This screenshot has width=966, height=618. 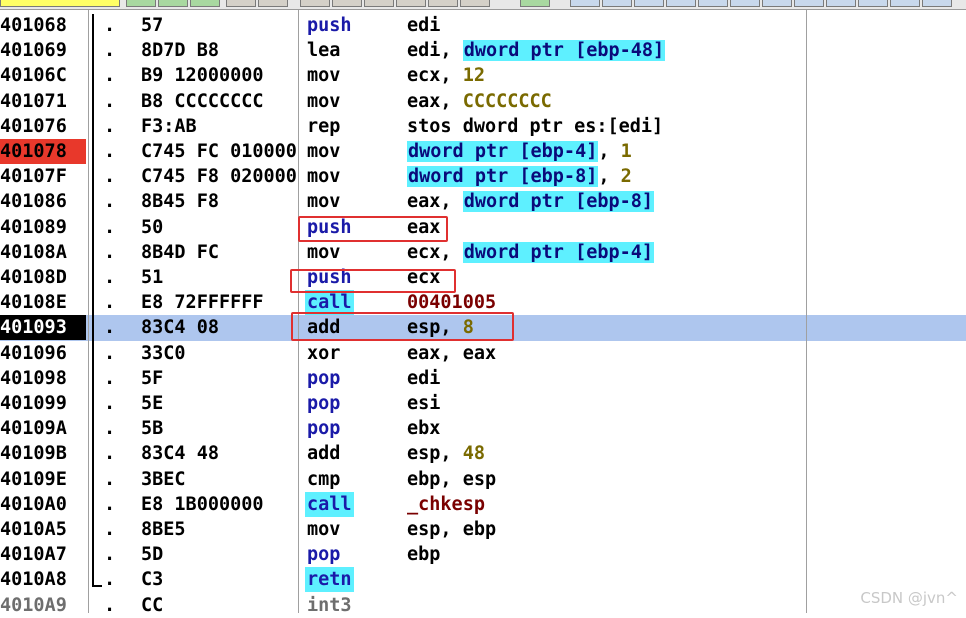 What do you see at coordinates (519, 151) in the screenshot?
I see `operands-cell: dword ptr [ebp-4], 1` at bounding box center [519, 151].